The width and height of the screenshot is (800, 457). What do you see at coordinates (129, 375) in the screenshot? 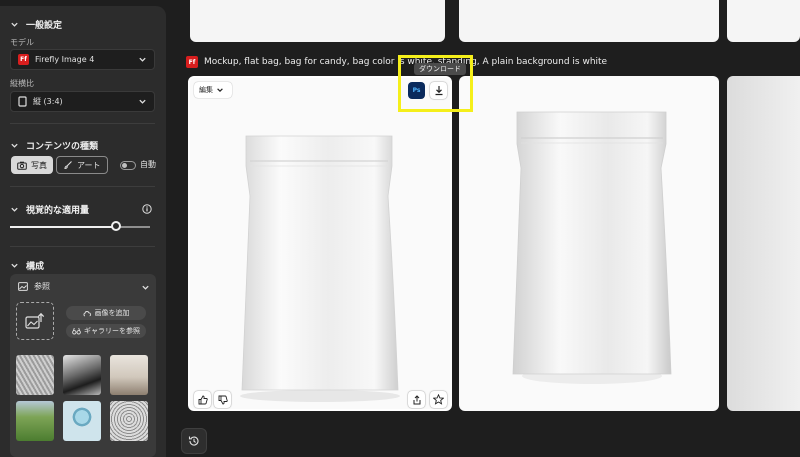
I see `reference-thumbnail-interior` at bounding box center [129, 375].